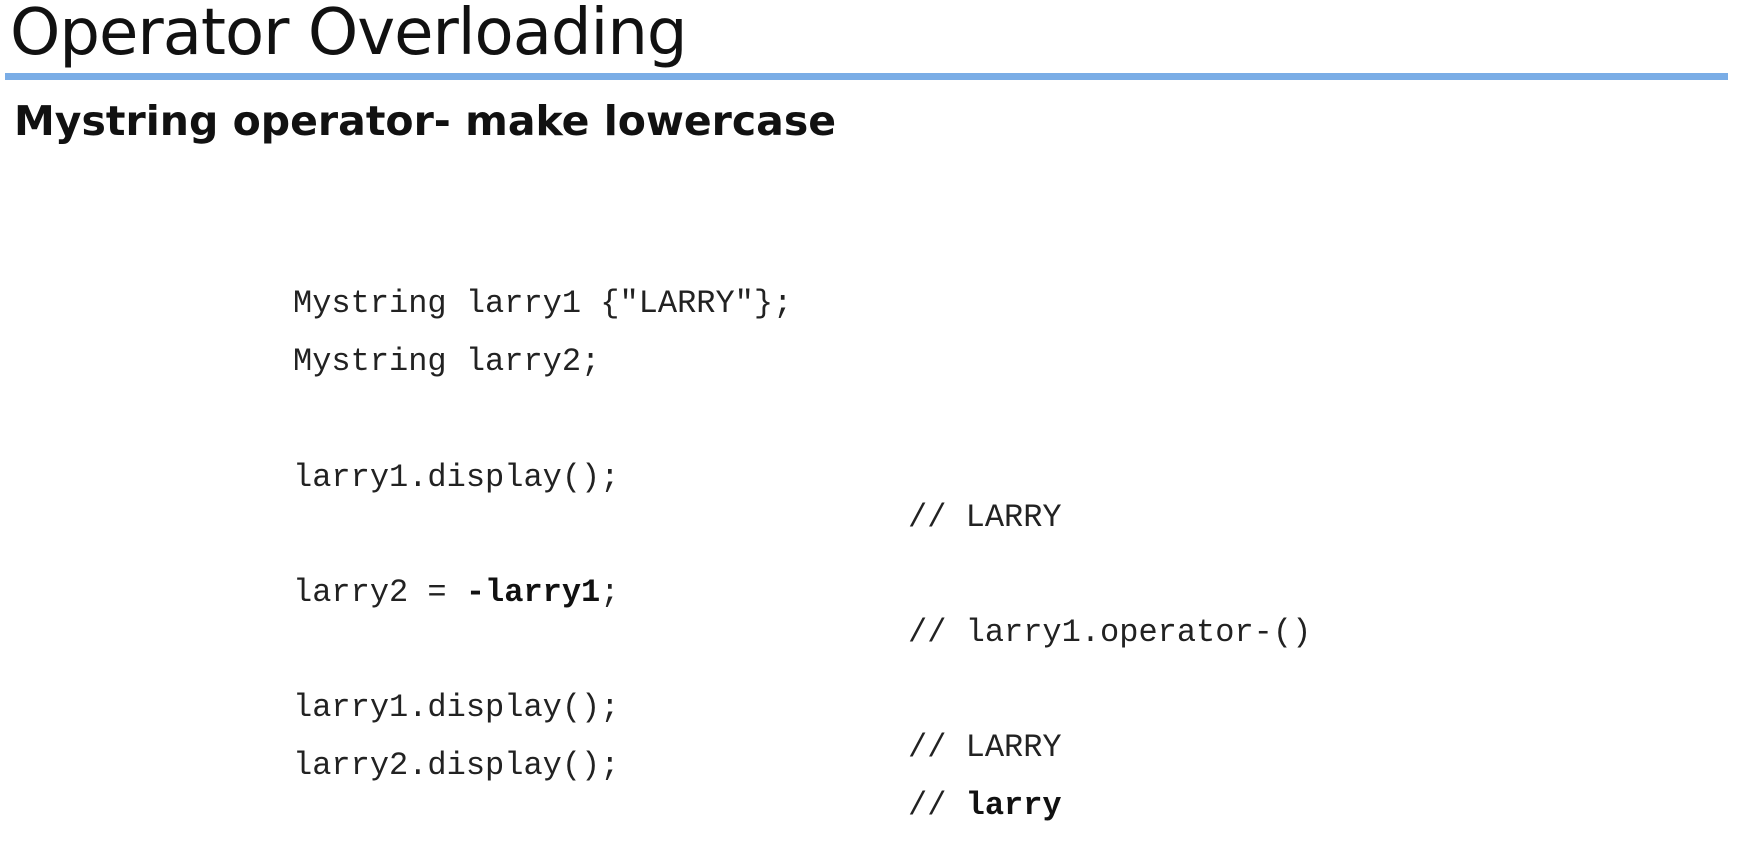 The image size is (1754, 866). What do you see at coordinates (677, 477) in the screenshot?
I see `code-line-3: larry1.display(); // LARRY` at bounding box center [677, 477].